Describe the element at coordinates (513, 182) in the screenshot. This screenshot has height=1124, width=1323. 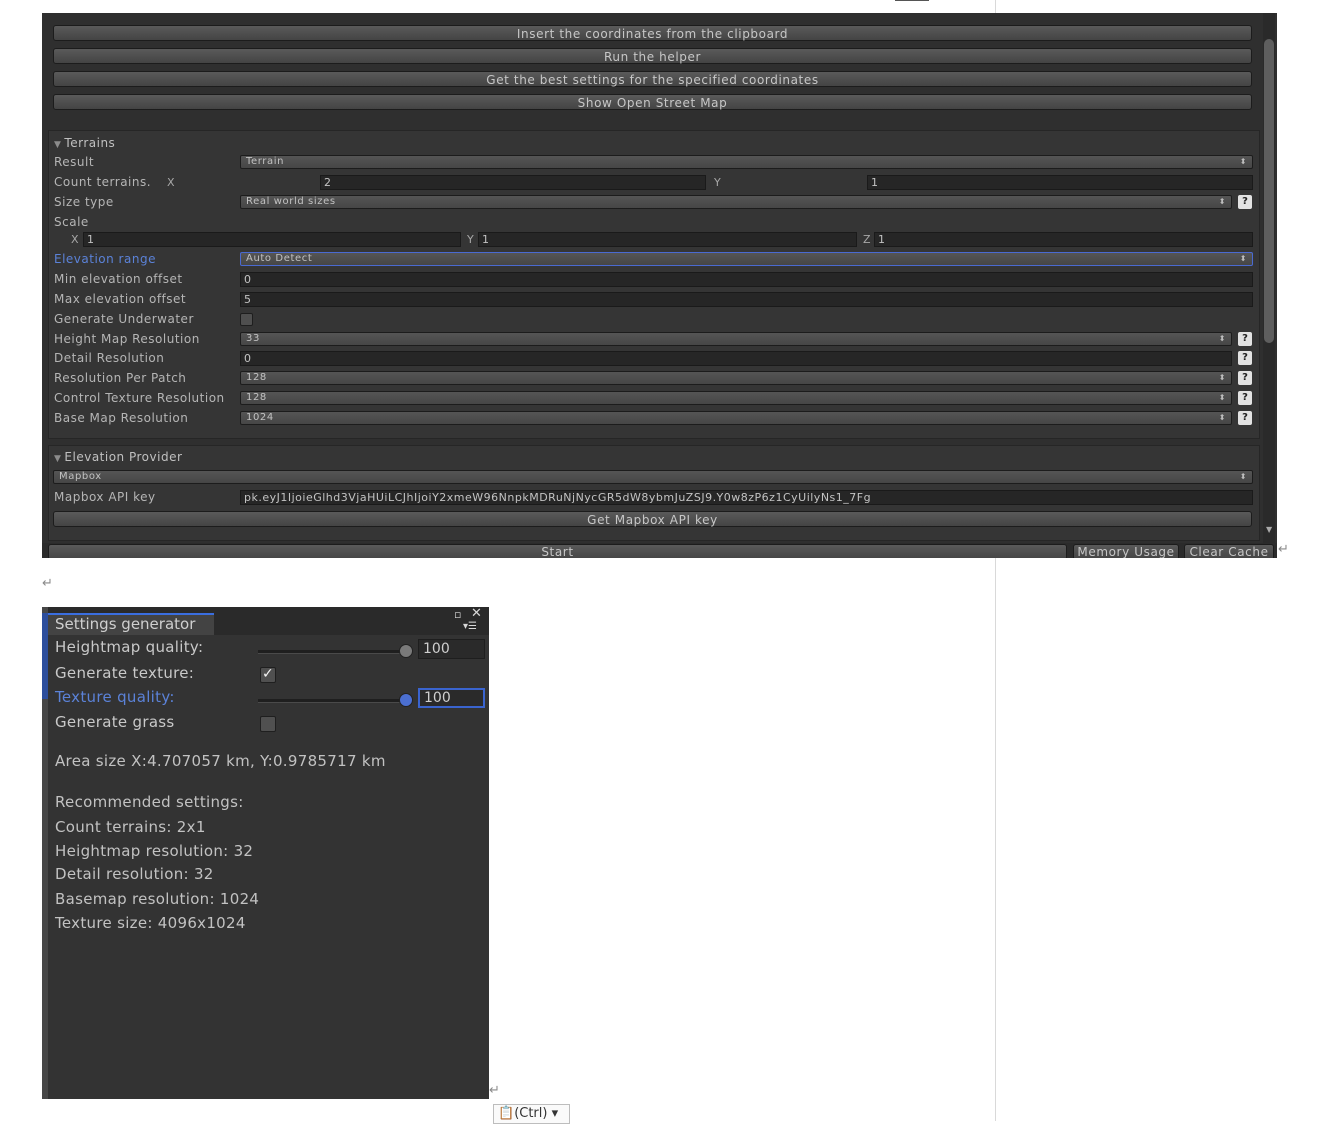
I see `count-x-field: 2` at that location.